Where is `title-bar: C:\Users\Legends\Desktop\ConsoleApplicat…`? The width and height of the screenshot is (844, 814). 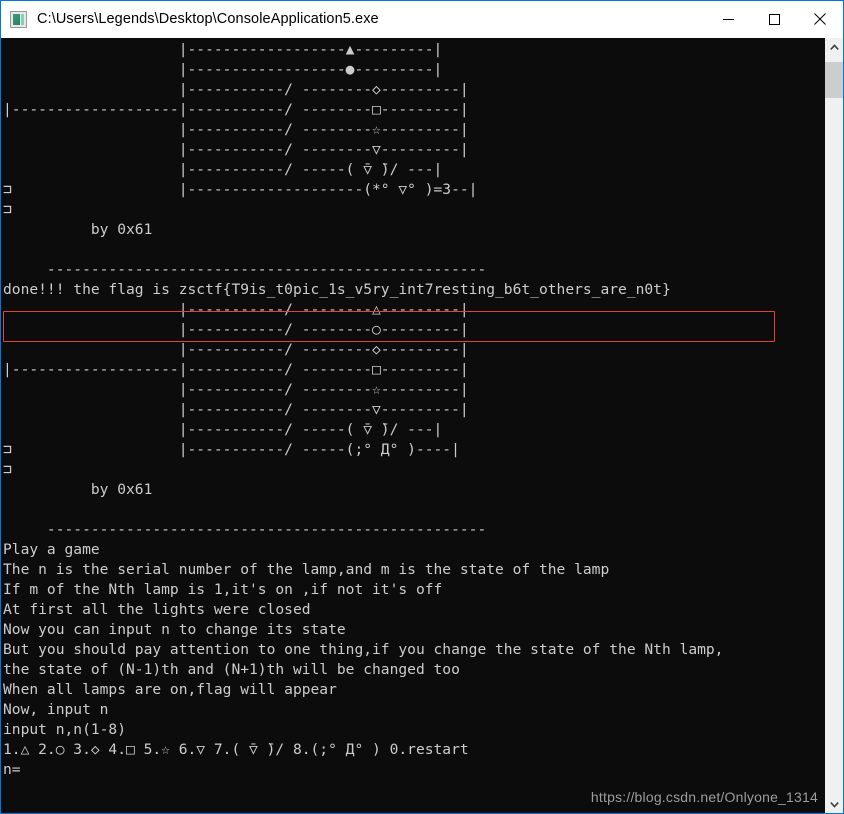 title-bar: C:\Users\Legends\Desktop\ConsoleApplicat… is located at coordinates (422, 19).